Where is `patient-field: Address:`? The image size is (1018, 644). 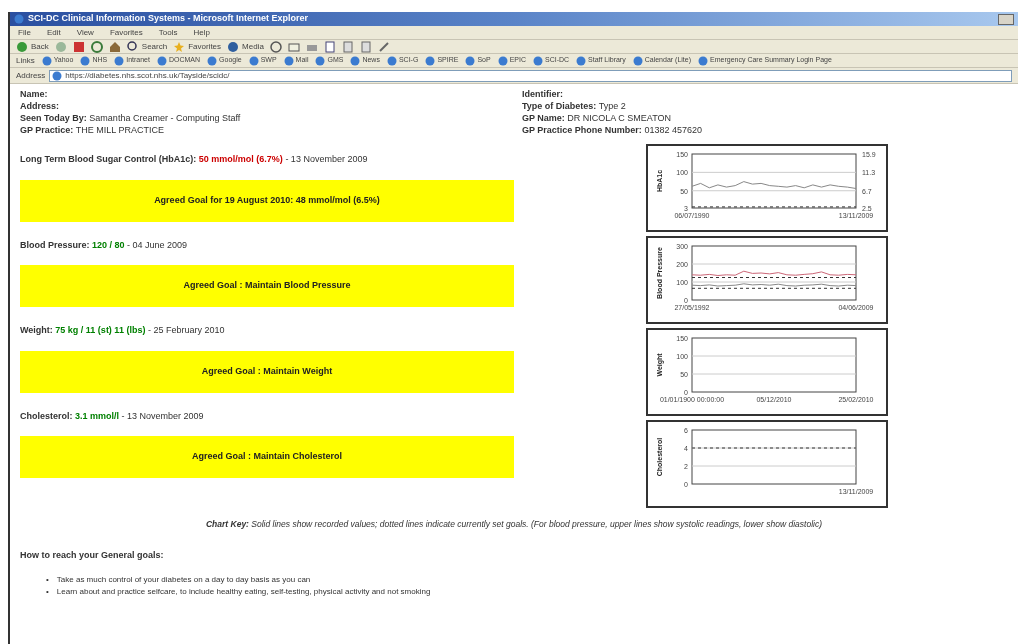 patient-field: Address: is located at coordinates (267, 106).